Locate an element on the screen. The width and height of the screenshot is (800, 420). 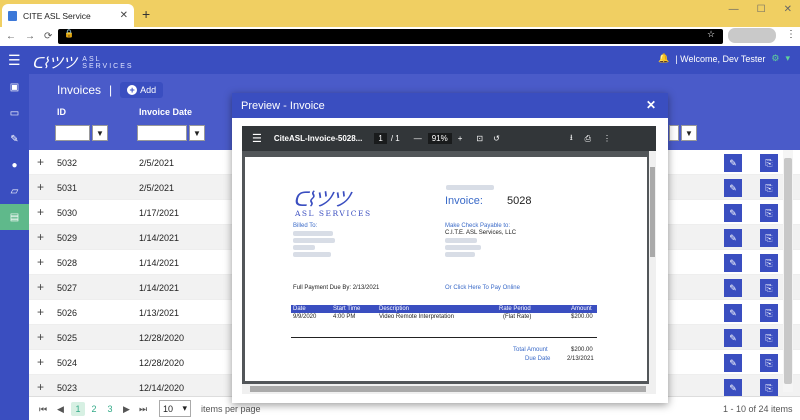
browser-menu-icon: ⋮ is located at coordinates (791, 34).